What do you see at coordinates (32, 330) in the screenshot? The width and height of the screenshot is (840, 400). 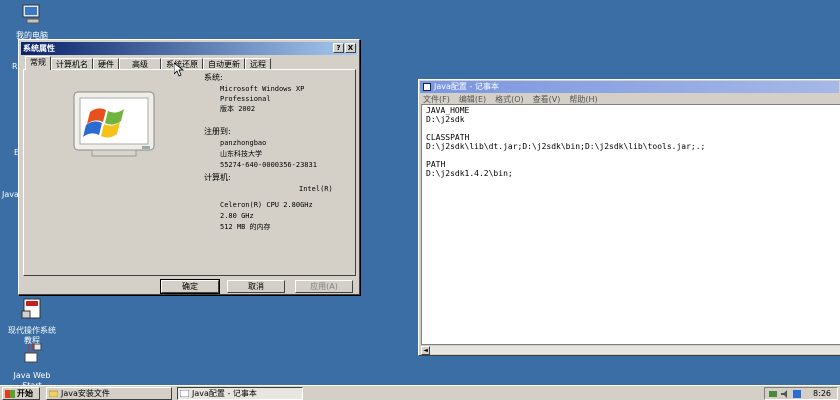 I see `desktop-icon-label-1: 现代操作系统` at bounding box center [32, 330].